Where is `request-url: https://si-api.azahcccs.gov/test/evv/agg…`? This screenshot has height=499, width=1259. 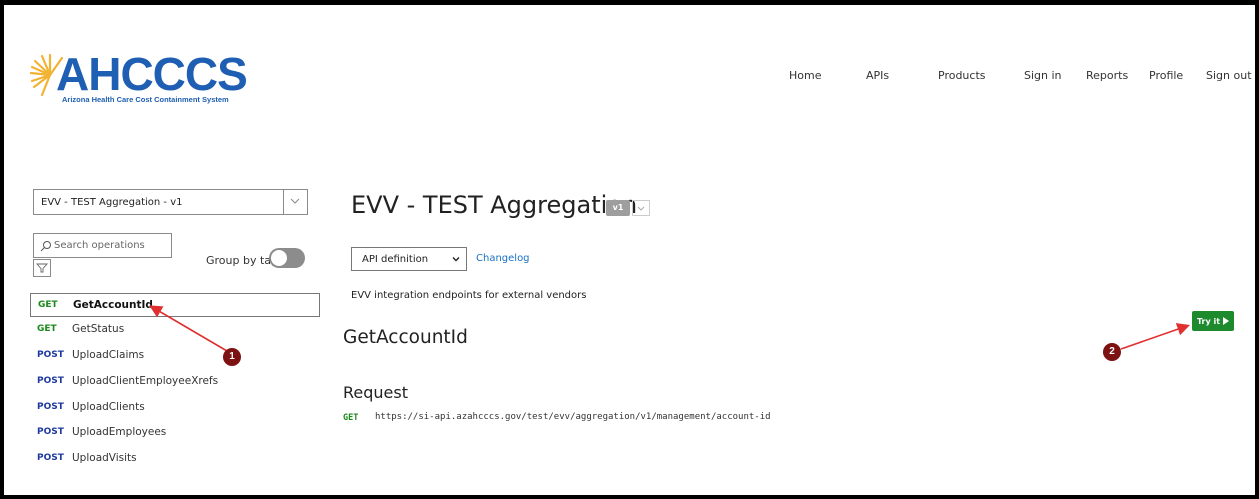
request-url: https://si-api.azahcccs.gov/test/evv/agg… is located at coordinates (573, 417).